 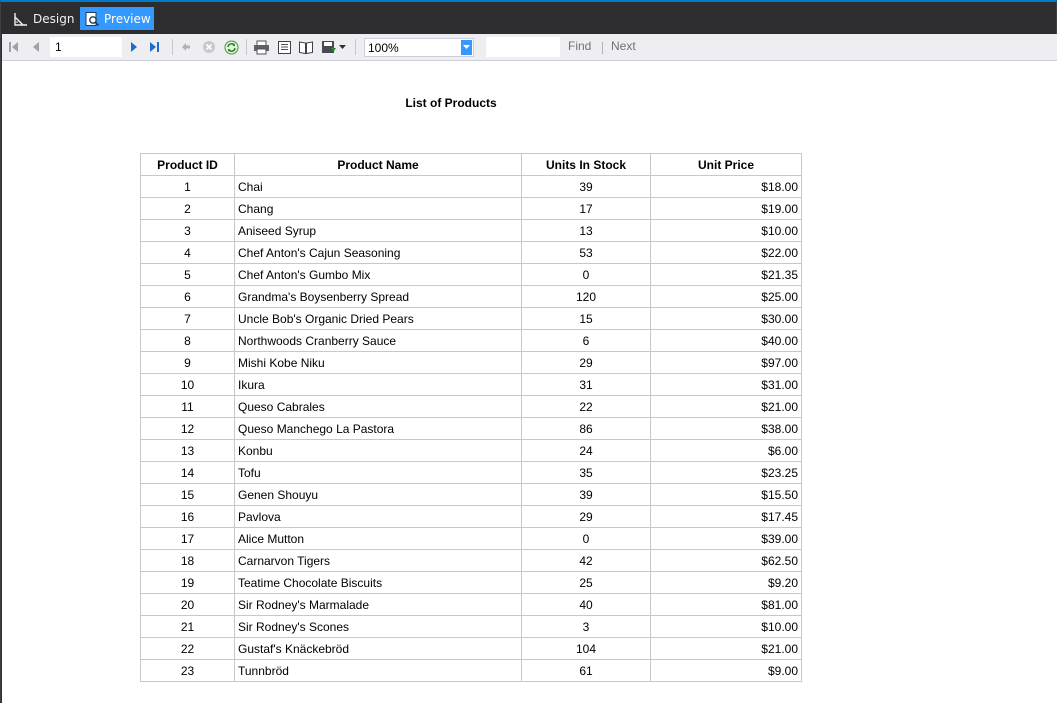 What do you see at coordinates (586, 296) in the screenshot?
I see `units-in-stock-cell: 120` at bounding box center [586, 296].